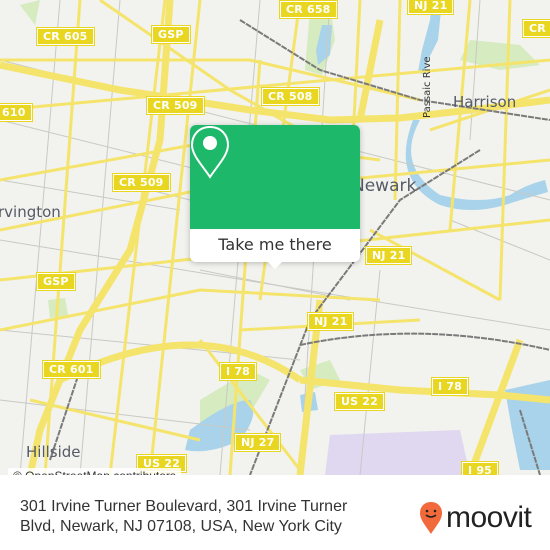  What do you see at coordinates (275, 265) in the screenshot?
I see `popup-pointer` at bounding box center [275, 265].